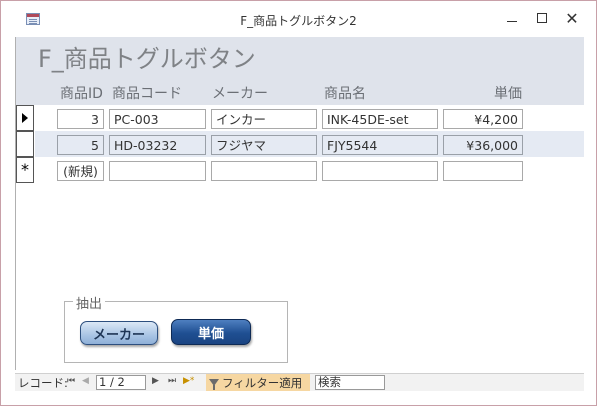 This screenshot has width=597, height=406. Describe the element at coordinates (298, 19) in the screenshot. I see `title-bar: F_商品トグルボタン2 ✕` at that location.